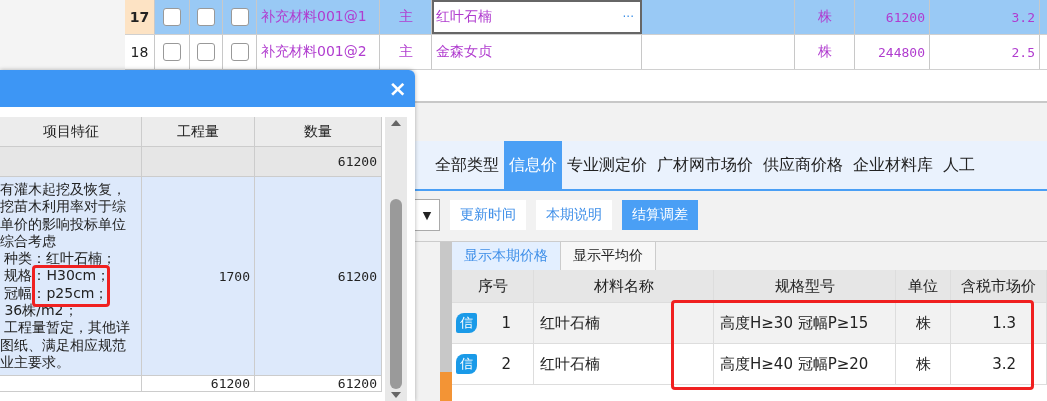  Describe the element at coordinates (537, 17) in the screenshot. I see `name-edit-field: 红叶石楠 ···` at that location.